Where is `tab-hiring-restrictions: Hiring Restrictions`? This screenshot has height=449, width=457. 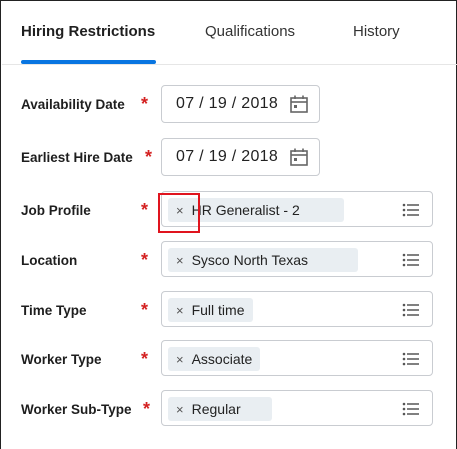 tab-hiring-restrictions: Hiring Restrictions is located at coordinates (88, 31).